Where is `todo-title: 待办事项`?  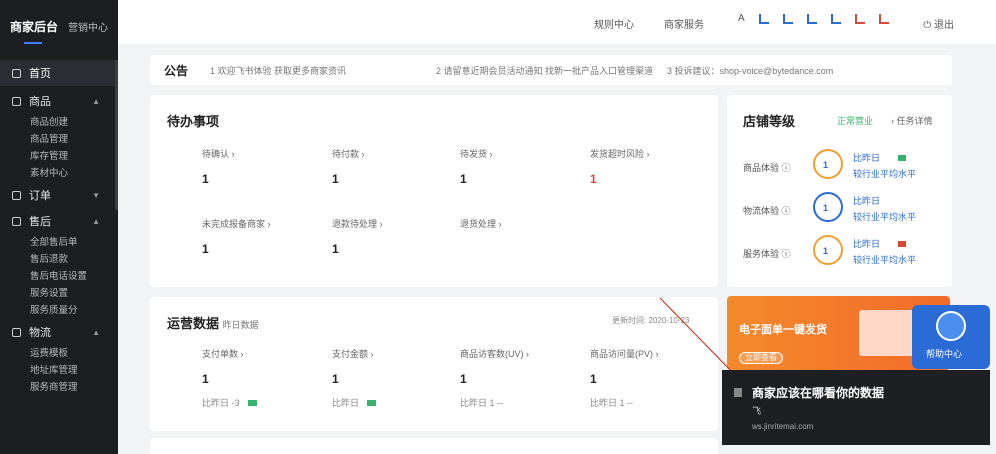
todo-title: 待办事项 is located at coordinates (193, 121).